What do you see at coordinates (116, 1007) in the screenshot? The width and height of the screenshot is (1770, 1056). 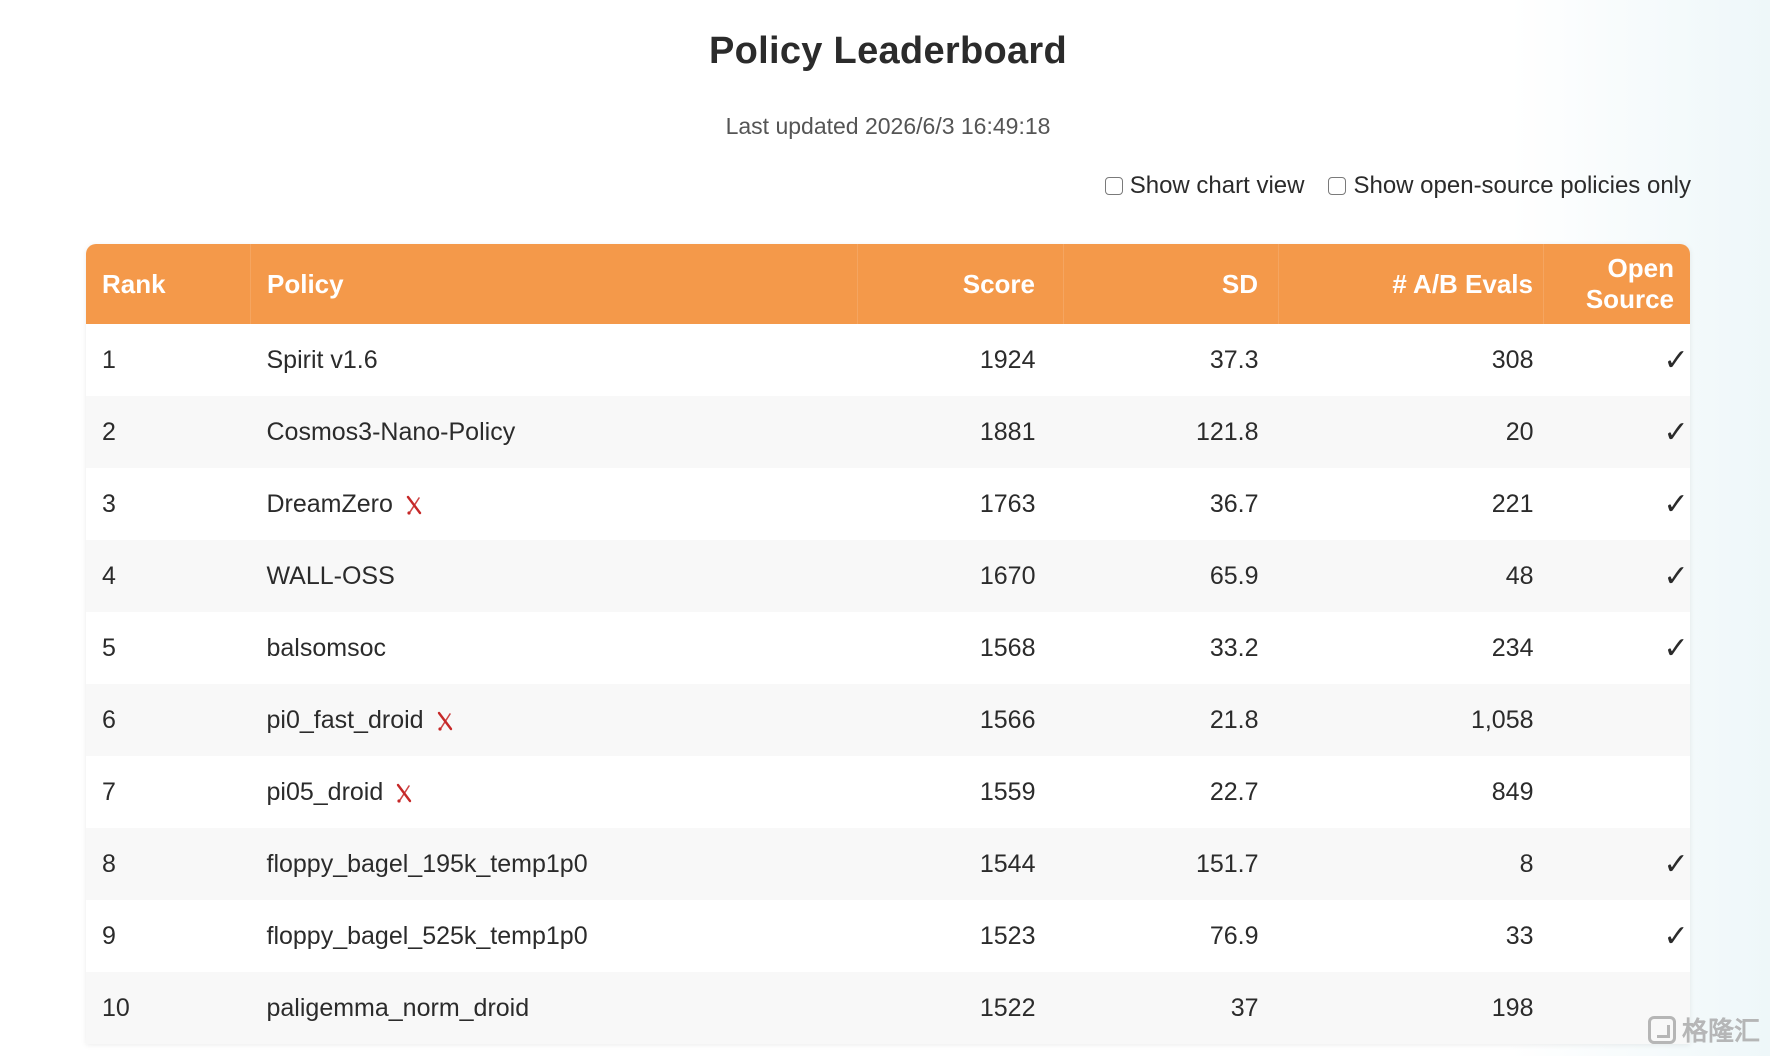 I see `rank-cell: 10` at bounding box center [116, 1007].